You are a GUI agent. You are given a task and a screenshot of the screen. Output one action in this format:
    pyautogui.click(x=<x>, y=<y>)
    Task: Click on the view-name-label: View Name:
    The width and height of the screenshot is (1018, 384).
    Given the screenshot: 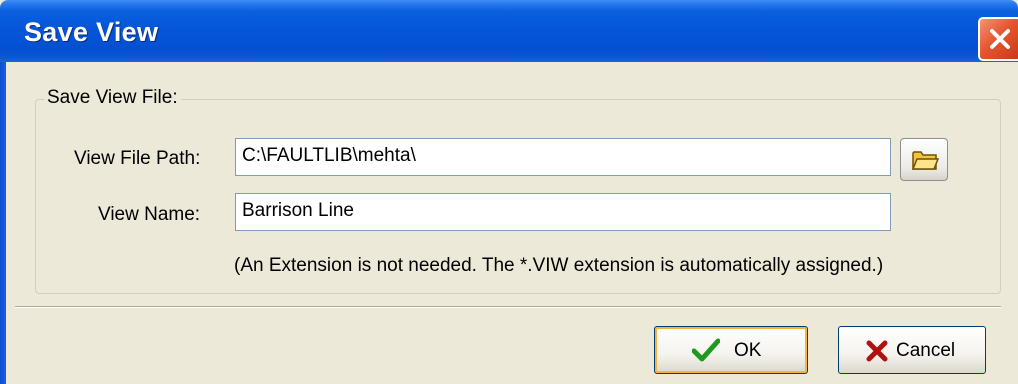 What is the action you would take?
    pyautogui.click(x=149, y=214)
    